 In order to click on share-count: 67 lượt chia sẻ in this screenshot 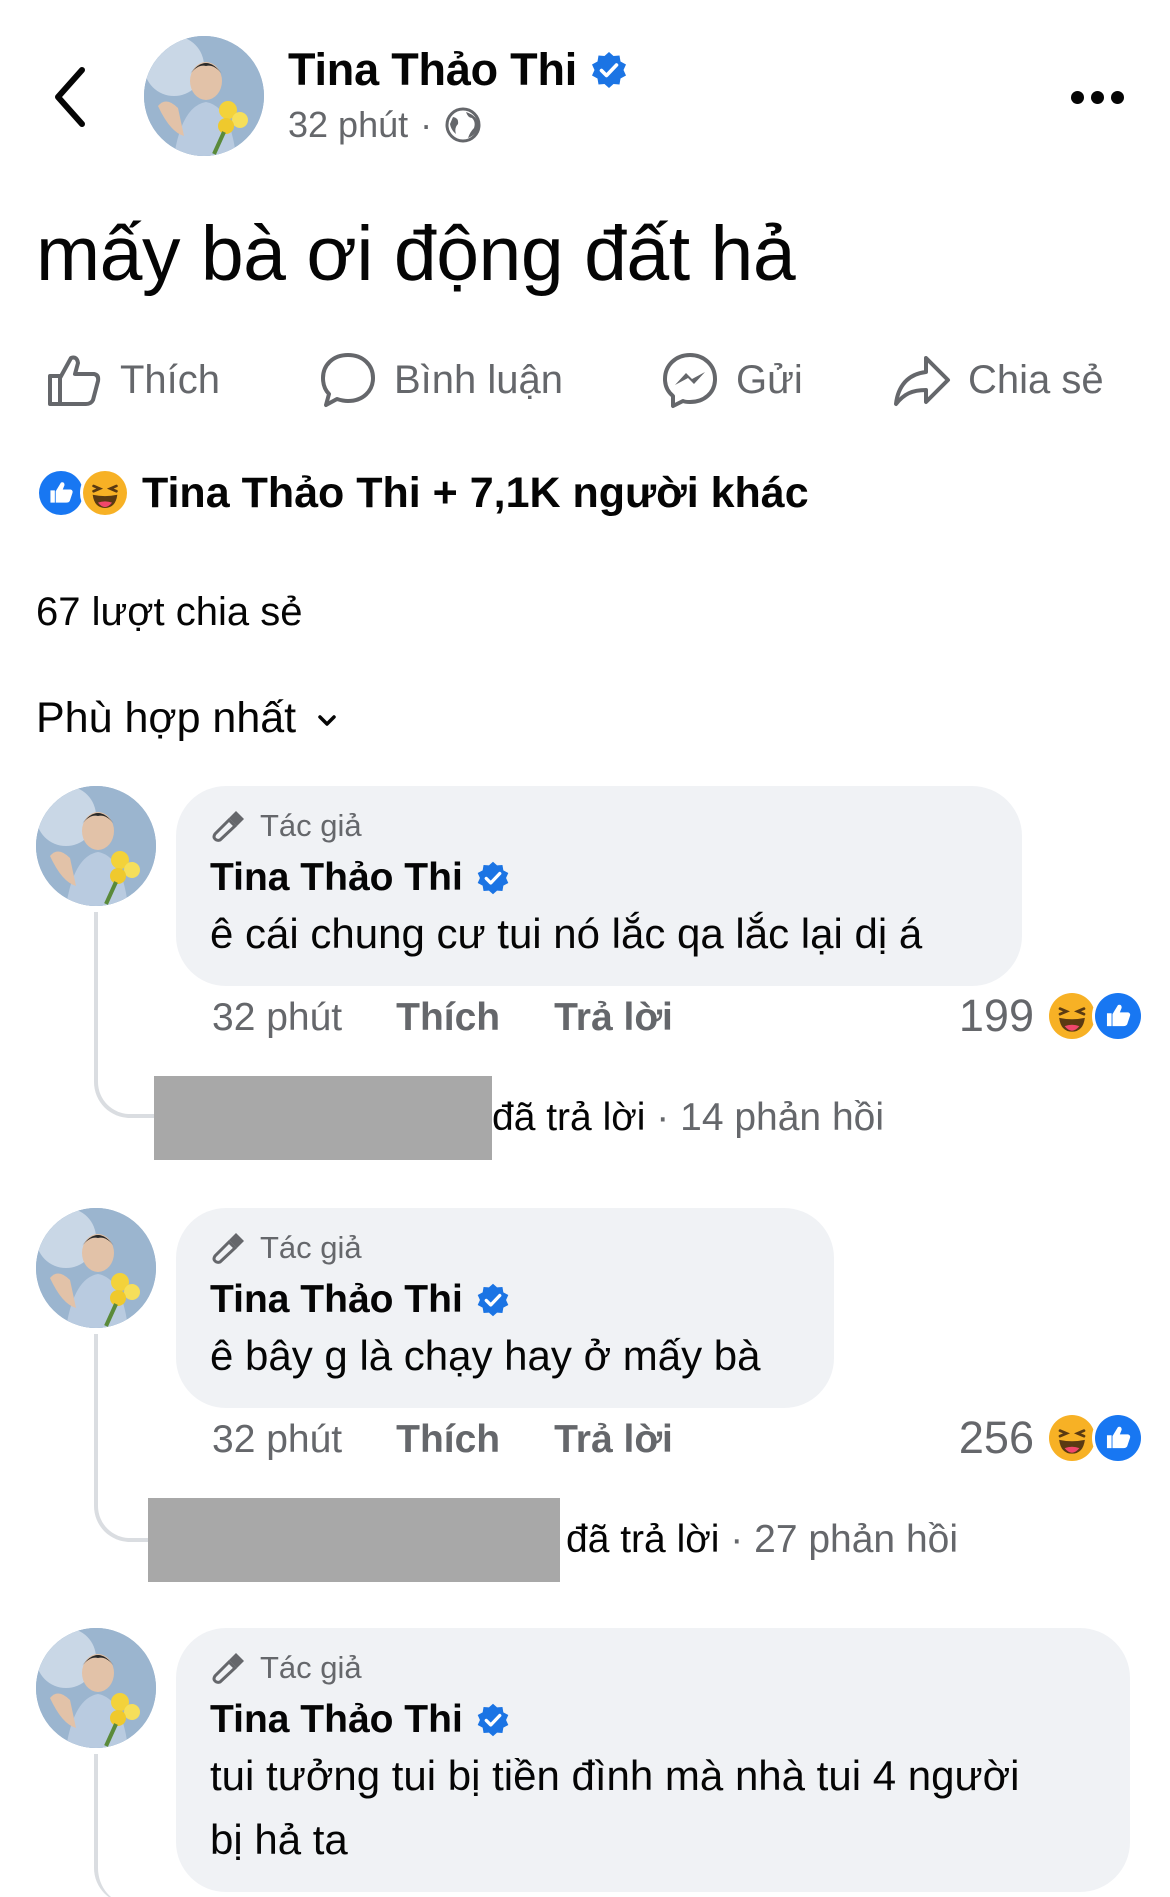, I will do `click(169, 612)`.